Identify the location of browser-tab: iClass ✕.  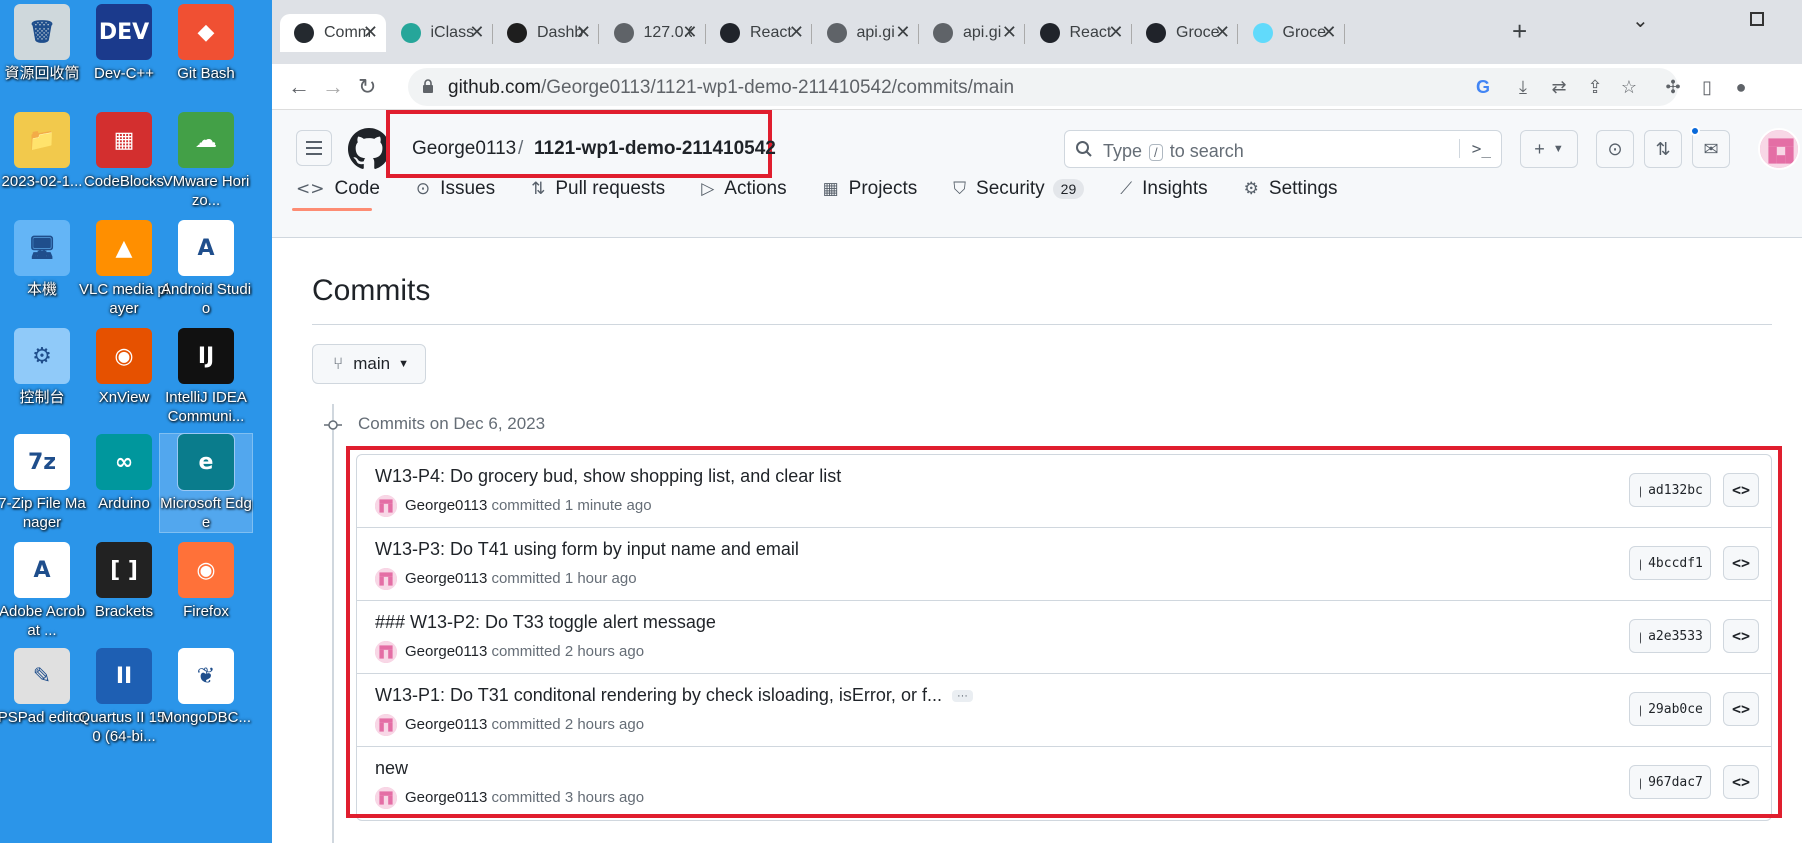
(440, 33).